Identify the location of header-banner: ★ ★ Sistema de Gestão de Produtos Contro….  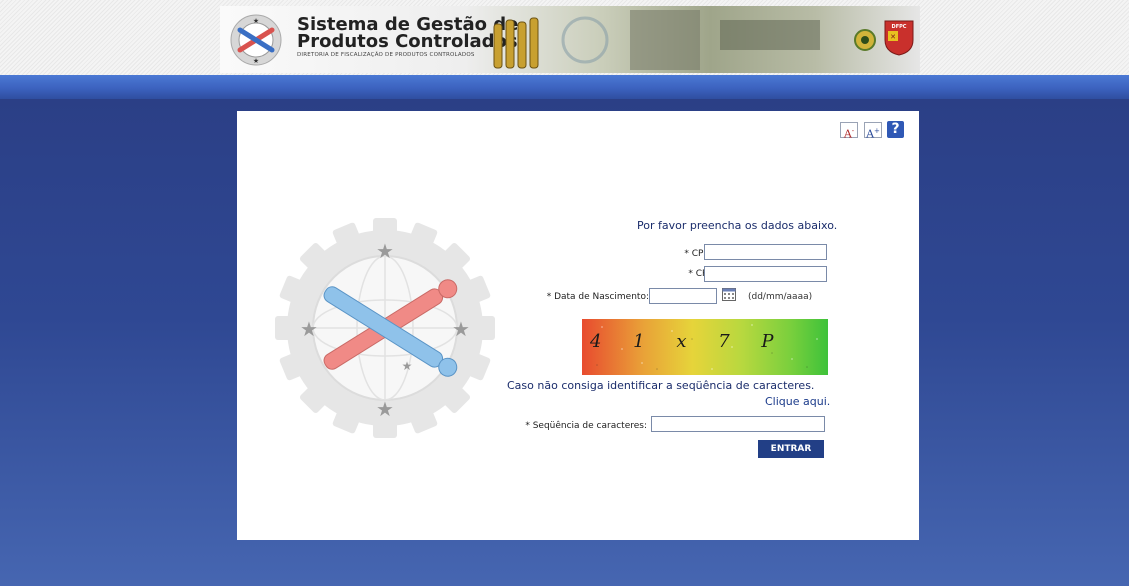
(570, 39).